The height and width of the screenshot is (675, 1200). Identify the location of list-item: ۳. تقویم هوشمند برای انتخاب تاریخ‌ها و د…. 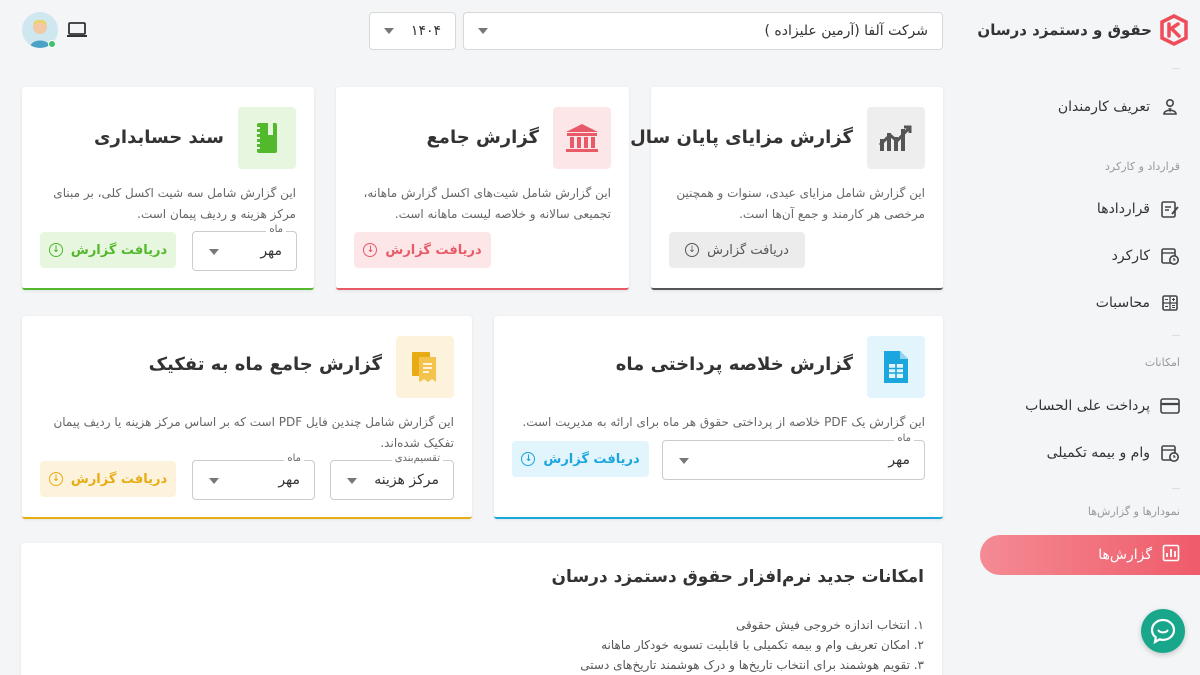
(752, 665).